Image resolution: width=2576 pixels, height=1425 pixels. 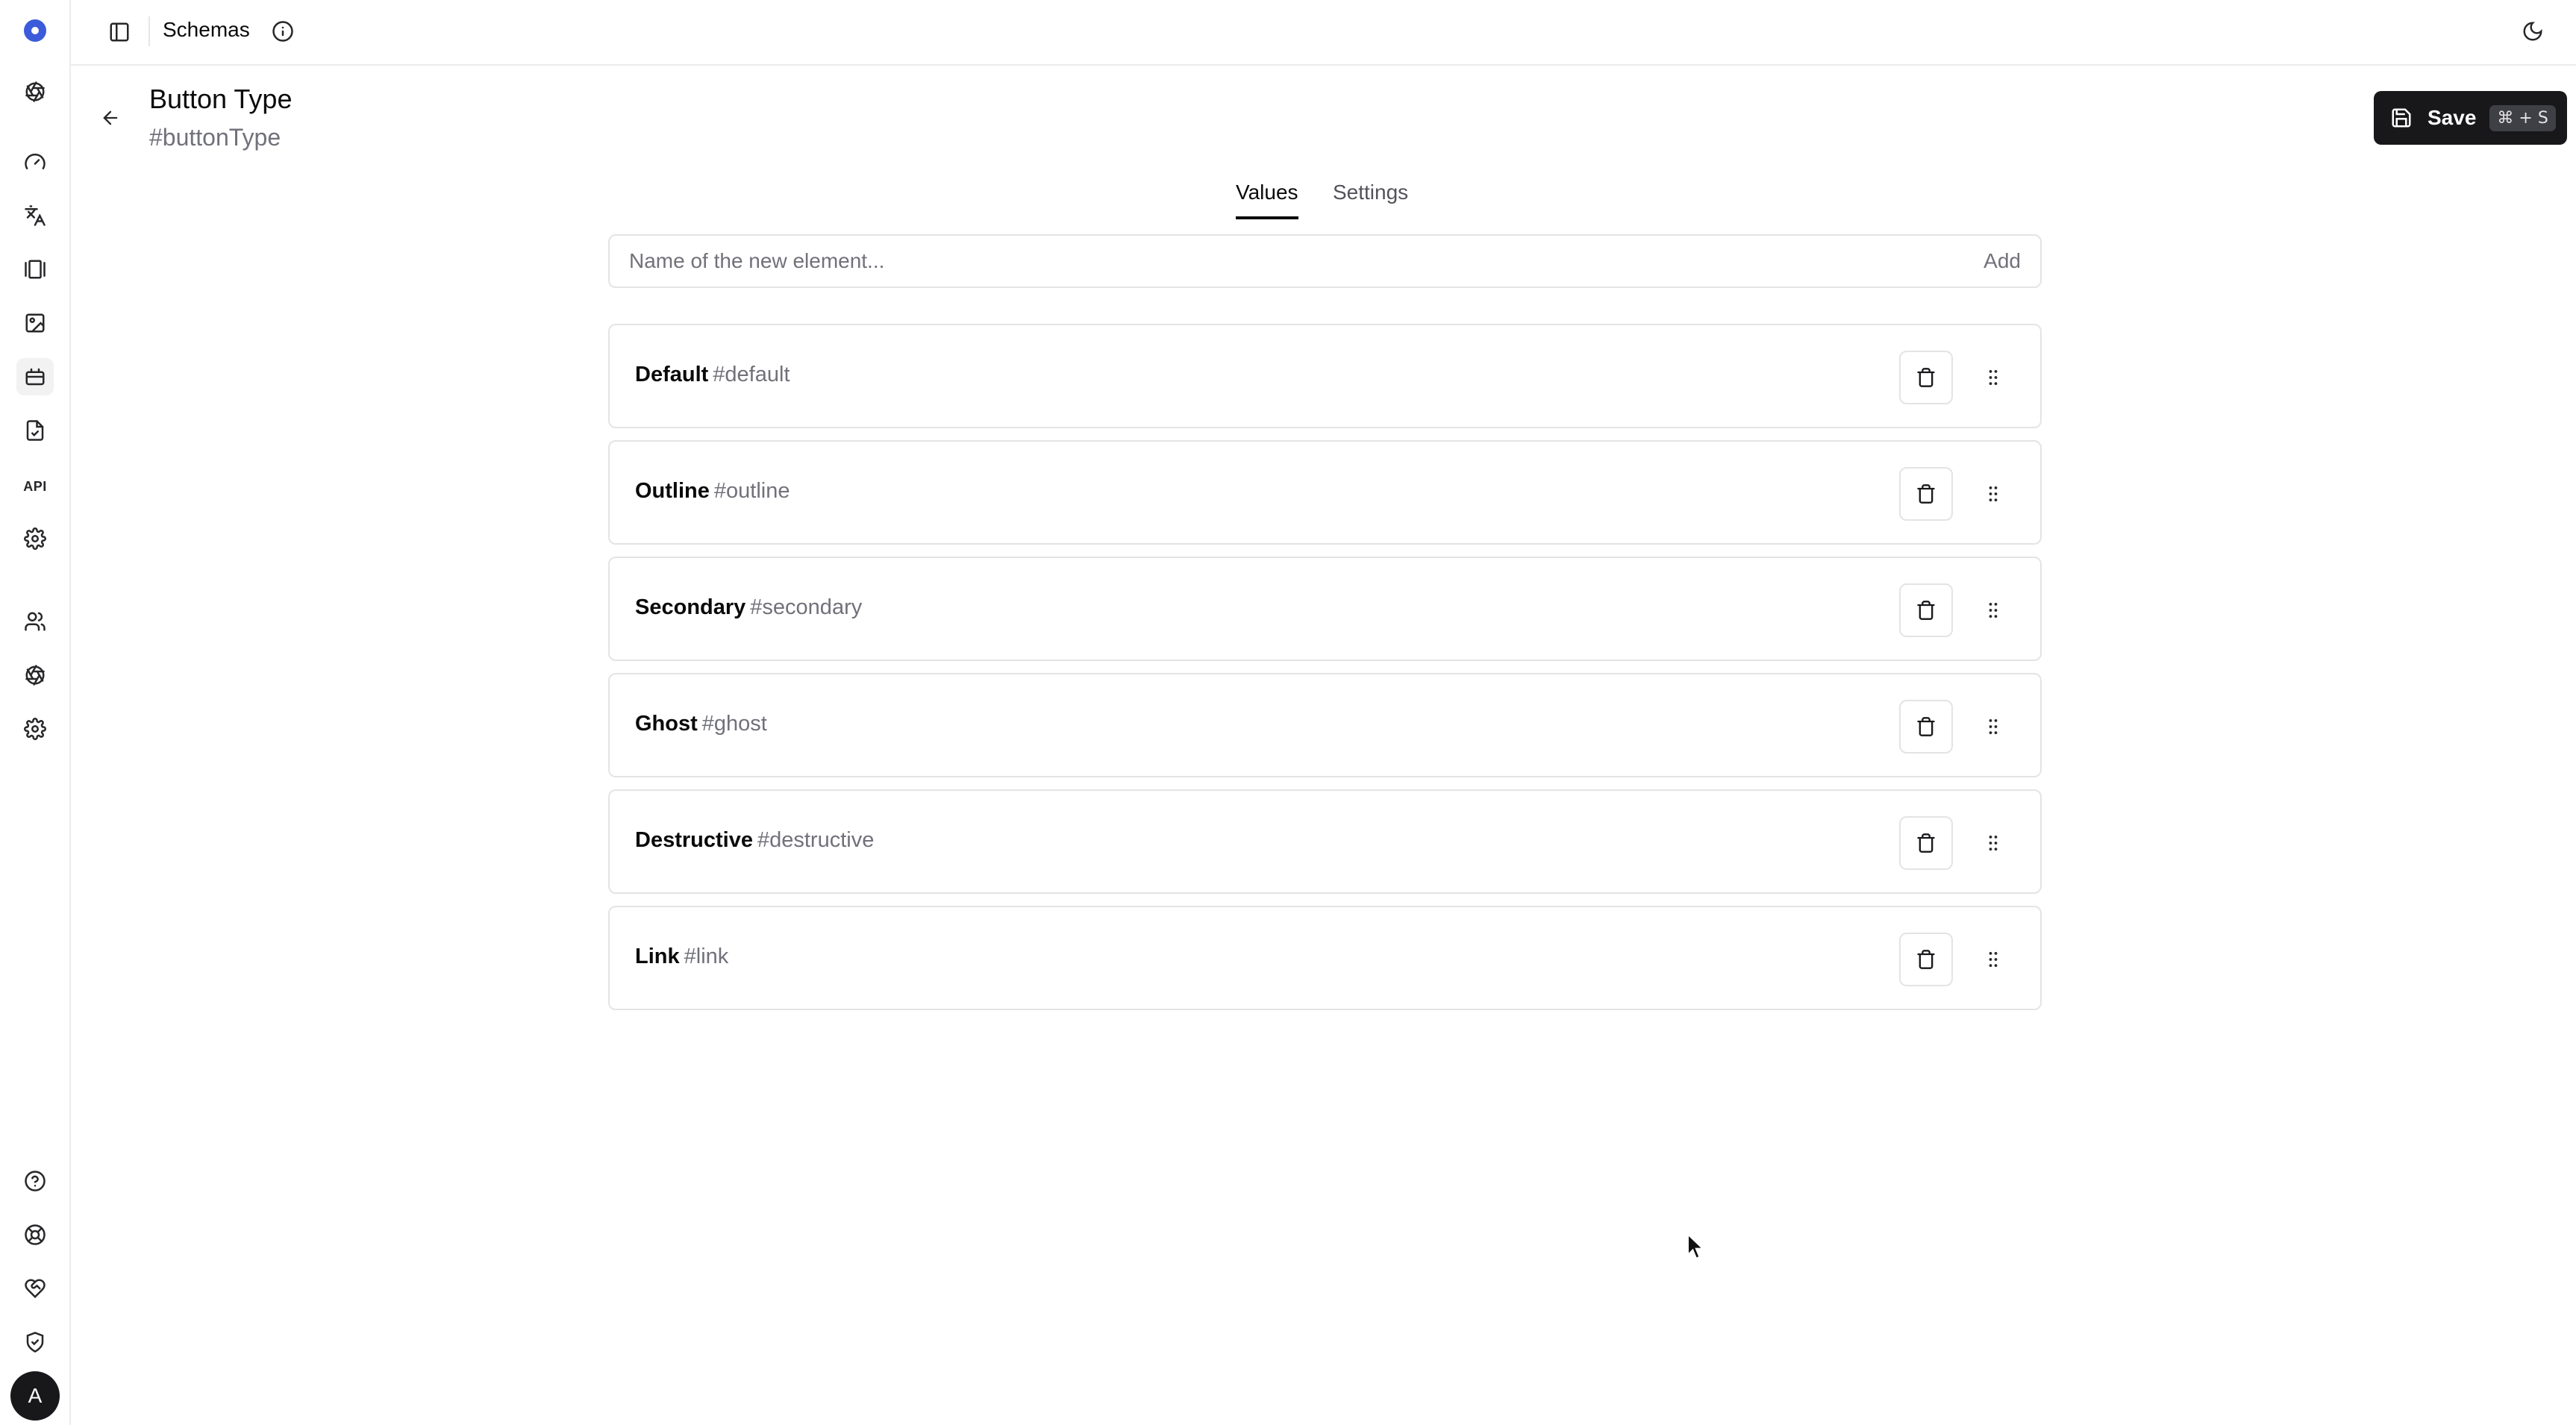 I want to click on value-label: Ghost #ghost, so click(x=701, y=724).